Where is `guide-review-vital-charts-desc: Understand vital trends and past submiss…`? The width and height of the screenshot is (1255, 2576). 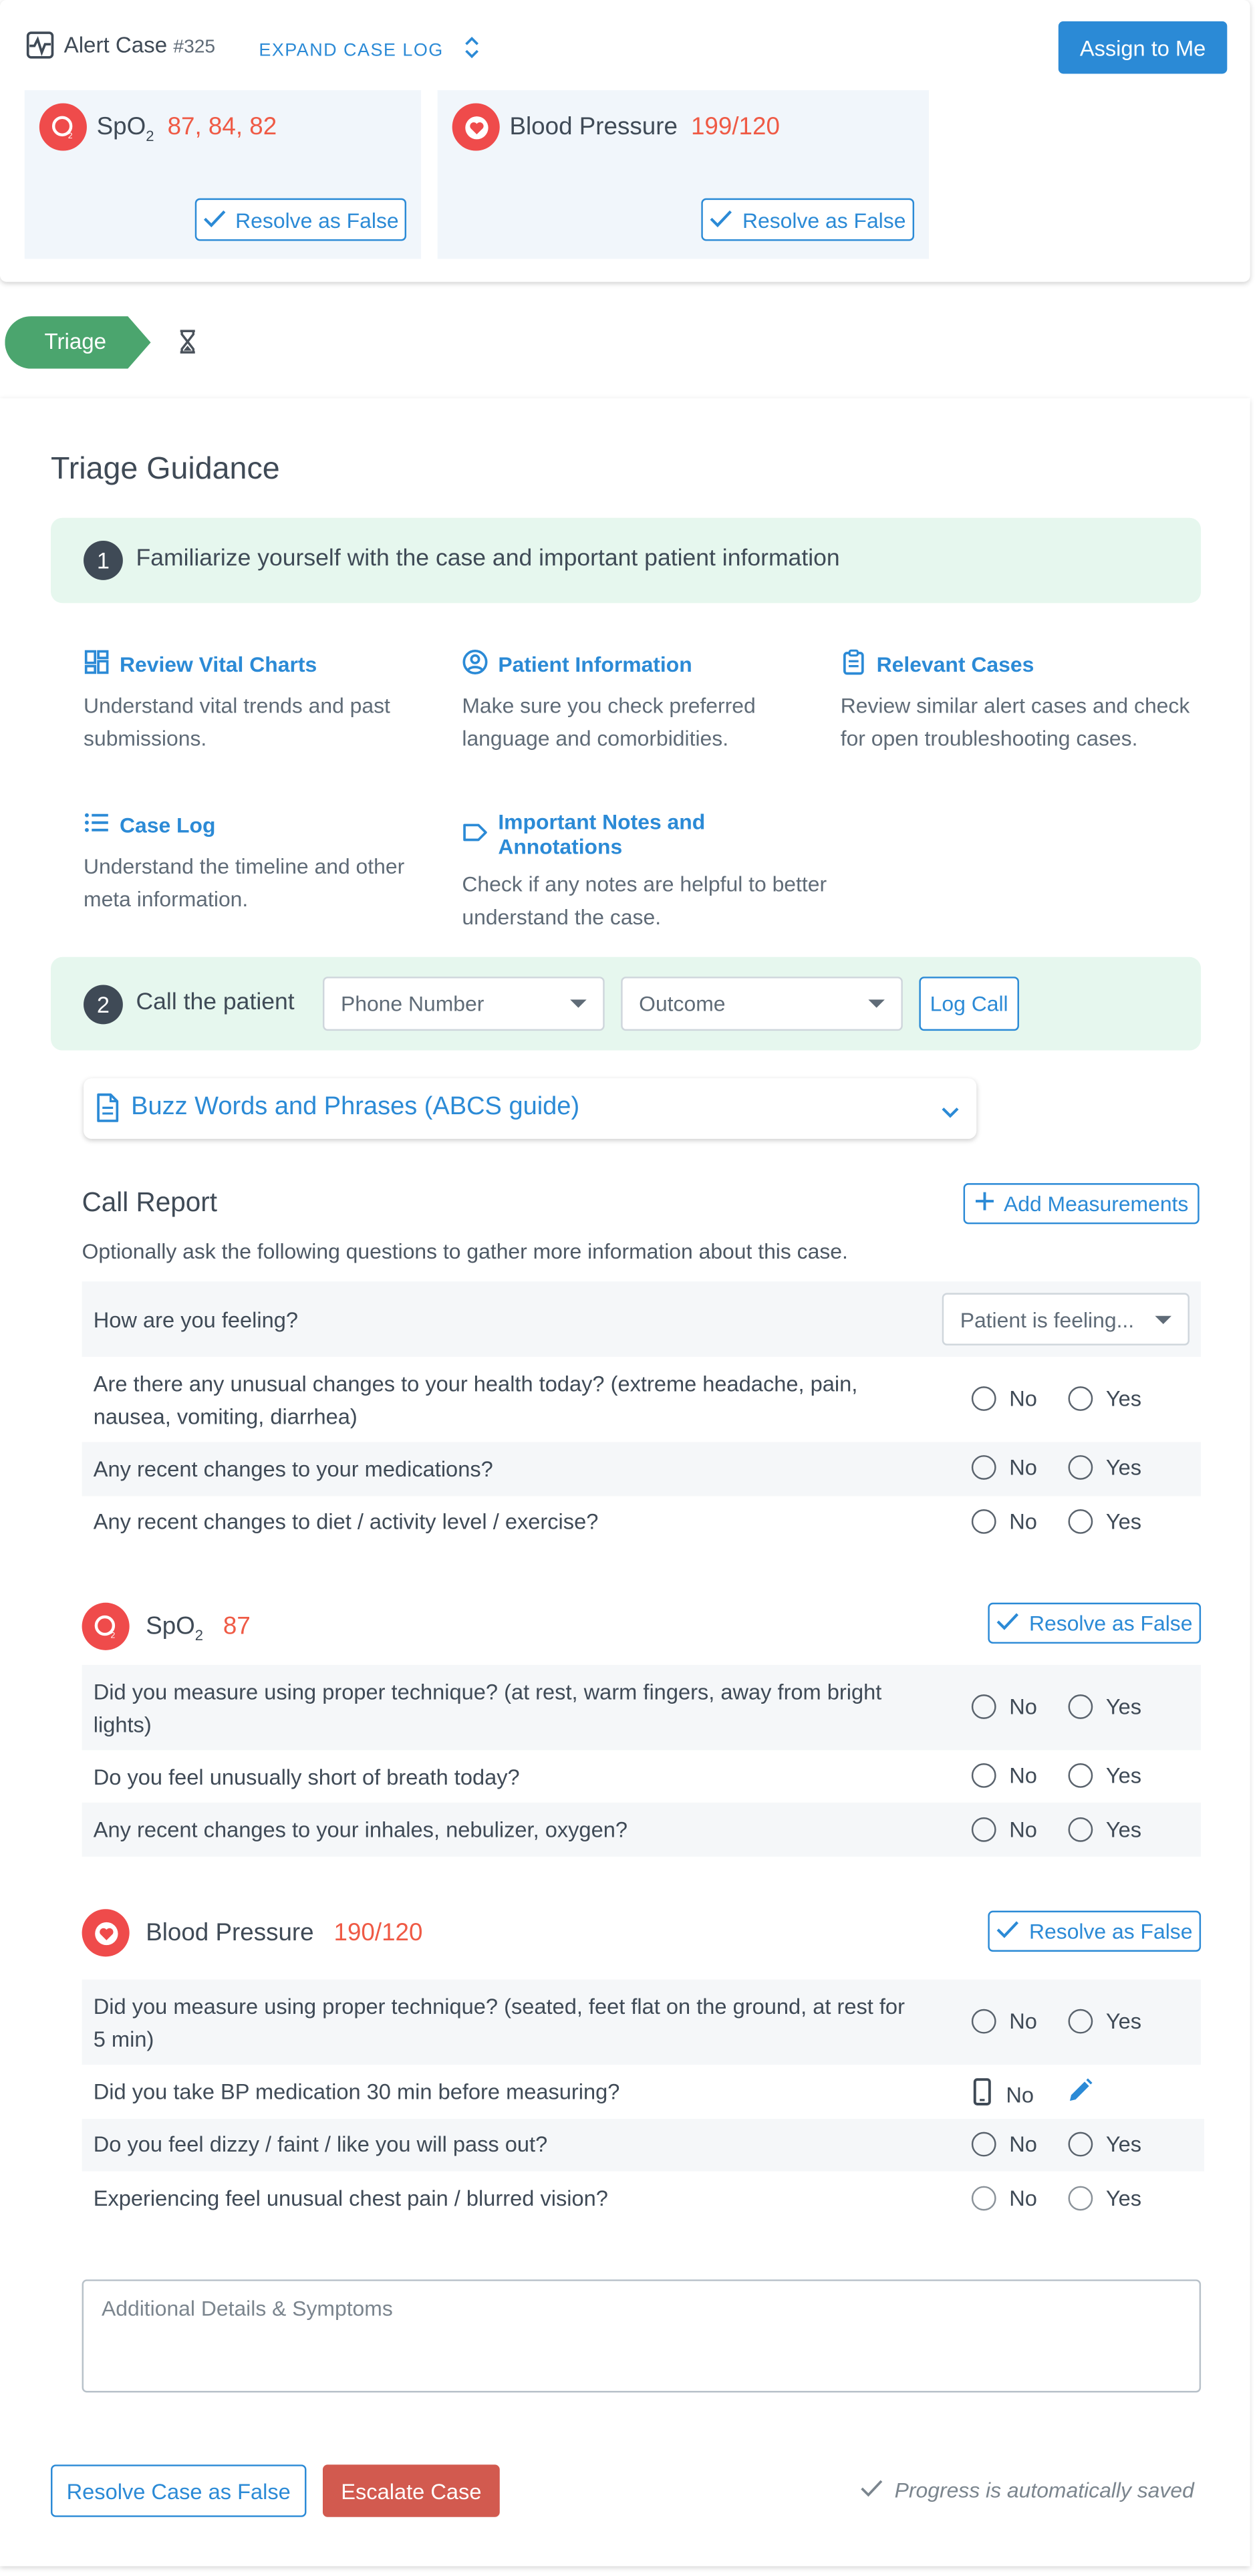
guide-review-vital-charts-desc: Understand vital trends and past submiss… is located at coordinates (237, 721).